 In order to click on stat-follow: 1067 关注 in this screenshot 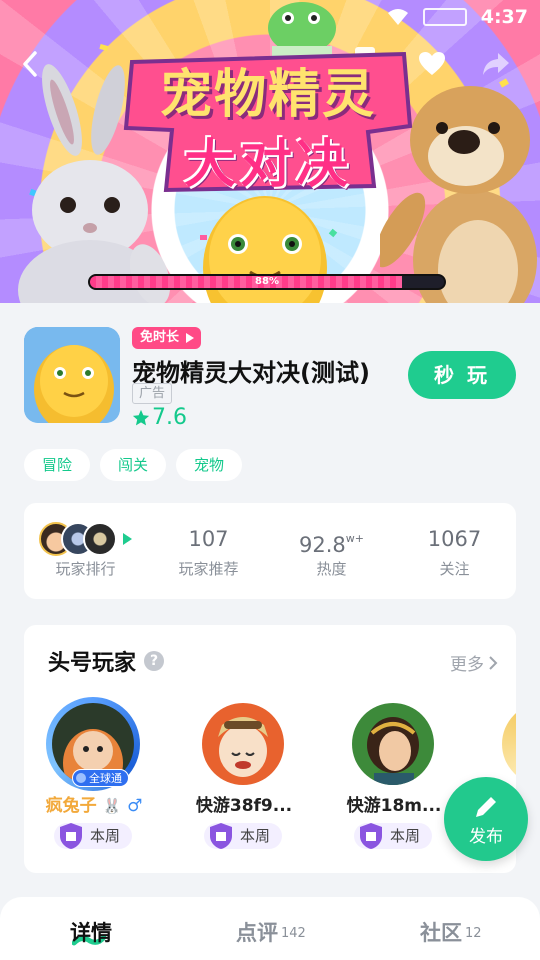, I will do `click(454, 551)`.